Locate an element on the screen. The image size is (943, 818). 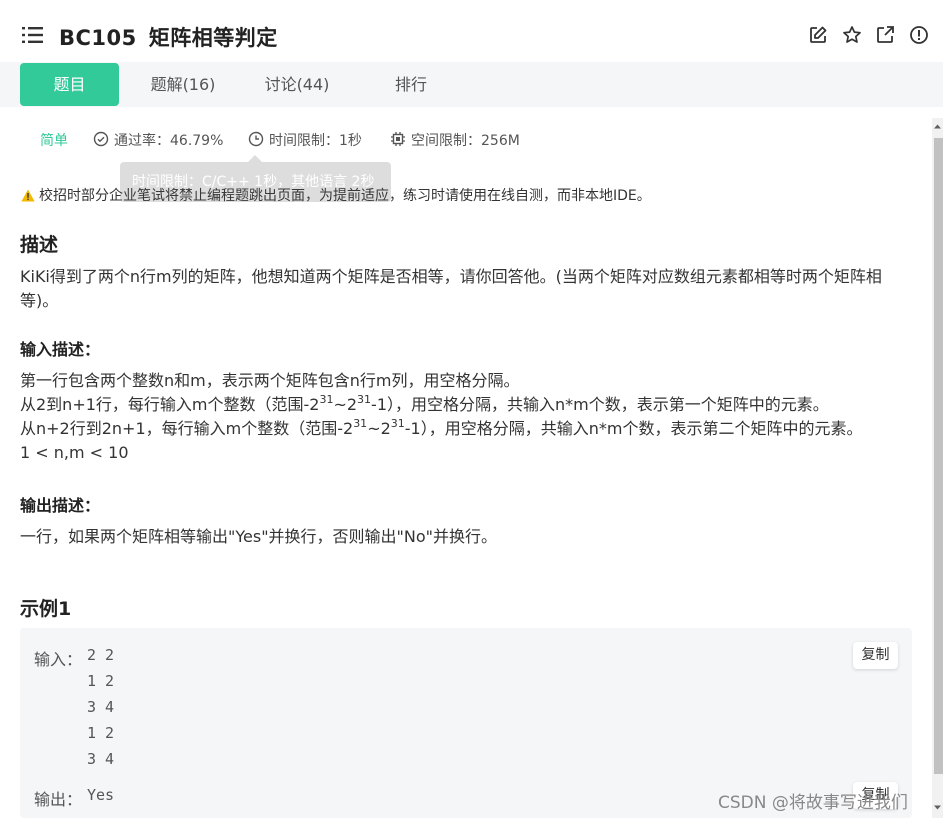
example-heading: 示例1 is located at coordinates (46, 609).